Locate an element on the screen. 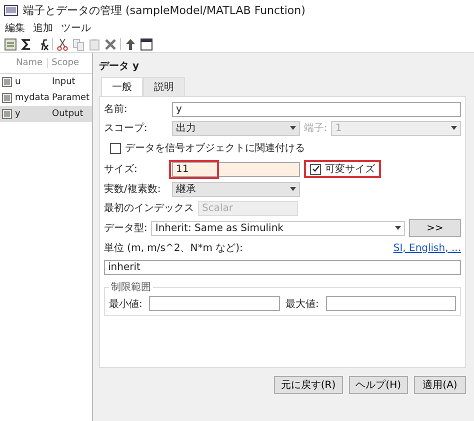 This screenshot has height=421, width=474. window-title: 端子とデータの管理 (sampleModel/MATLAB Function) is located at coordinates (164, 10).